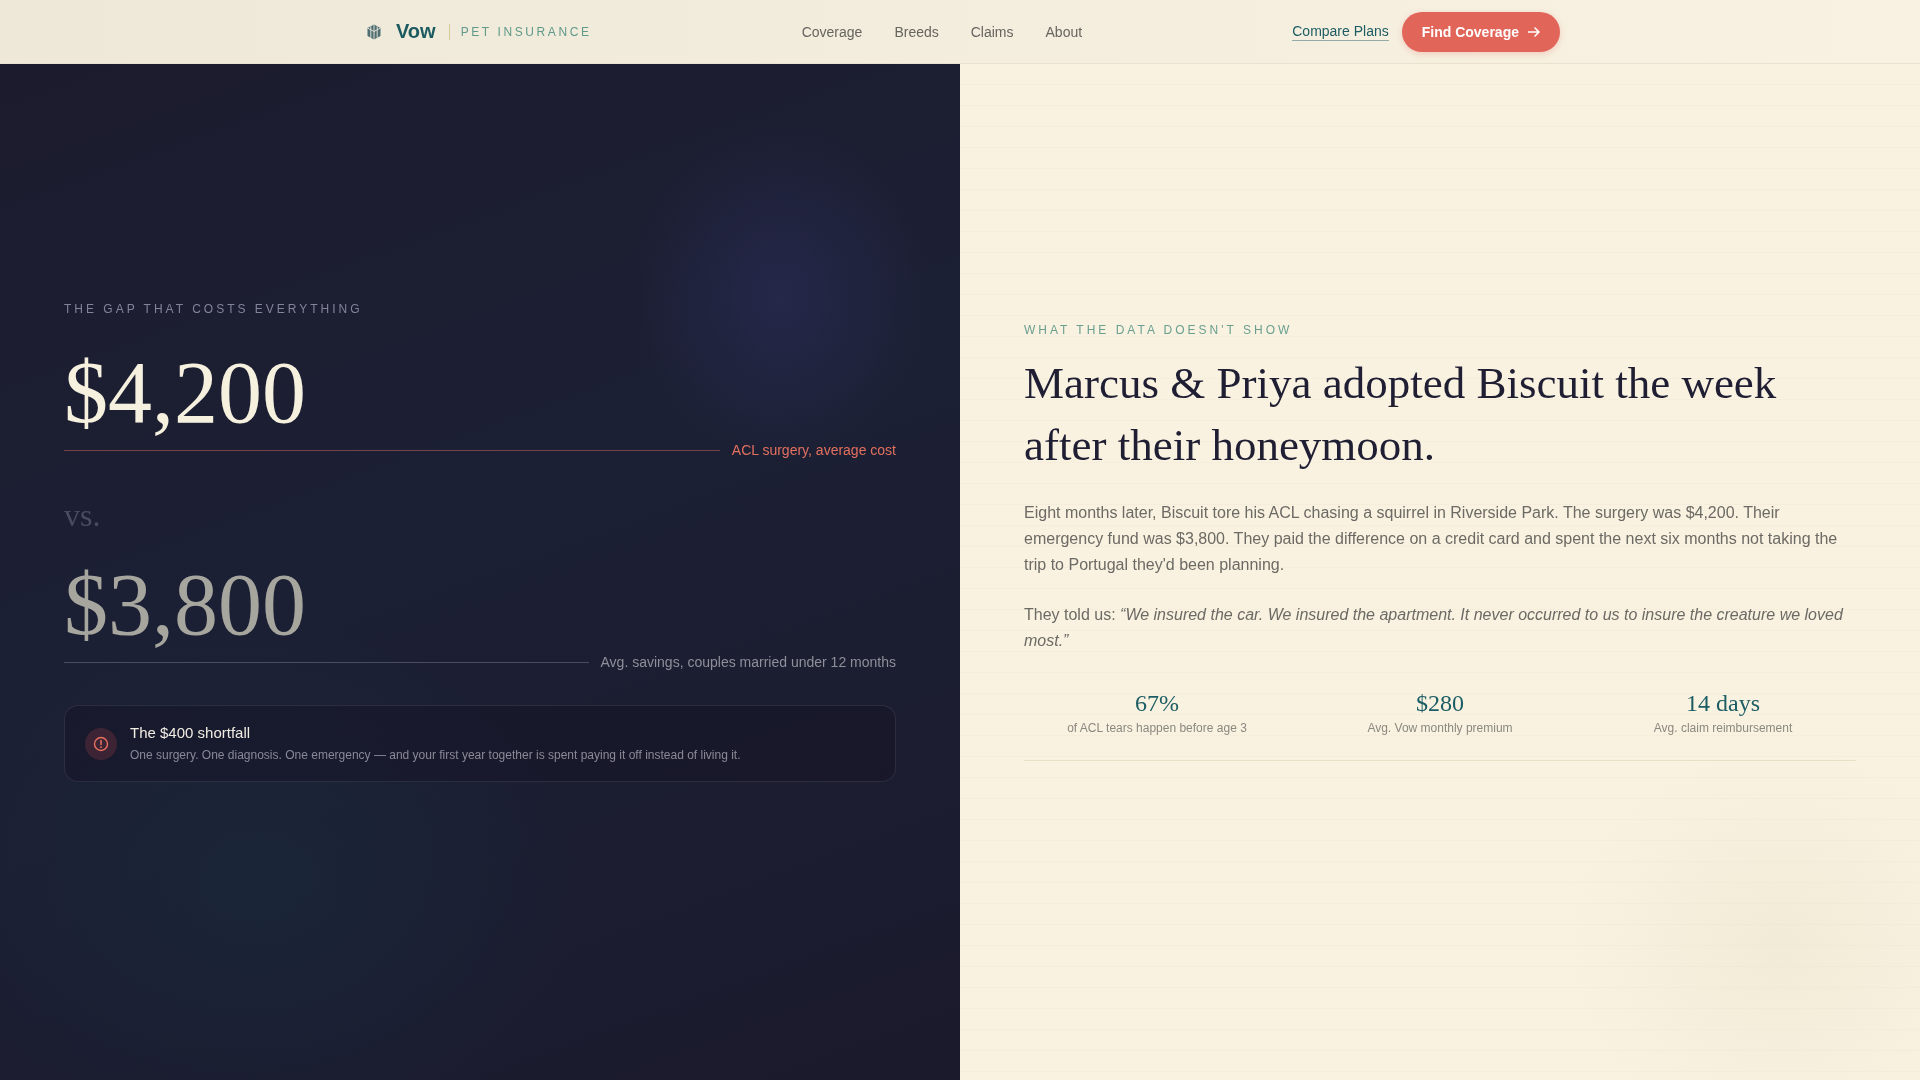  What do you see at coordinates (191, 733) in the screenshot?
I see `callout-title: The $400 shortfall` at bounding box center [191, 733].